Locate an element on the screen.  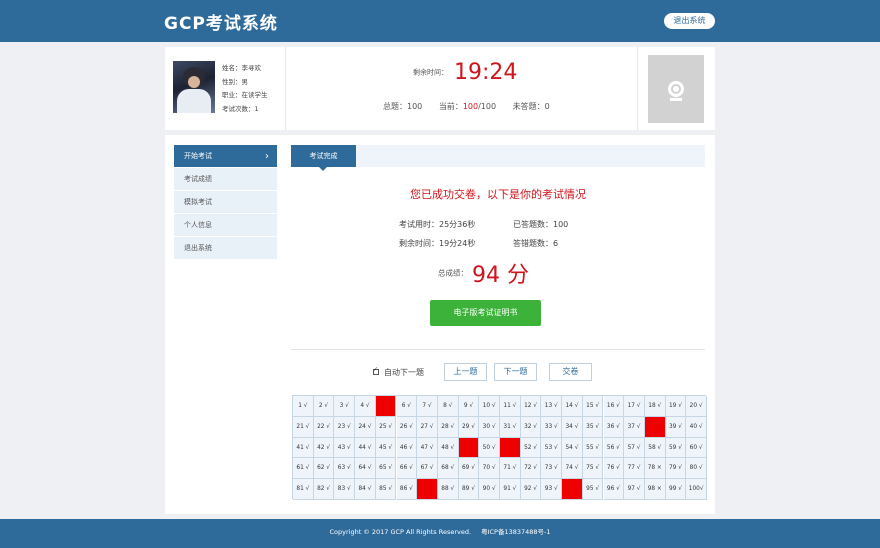
question-cell: 38 √ is located at coordinates (655, 427).